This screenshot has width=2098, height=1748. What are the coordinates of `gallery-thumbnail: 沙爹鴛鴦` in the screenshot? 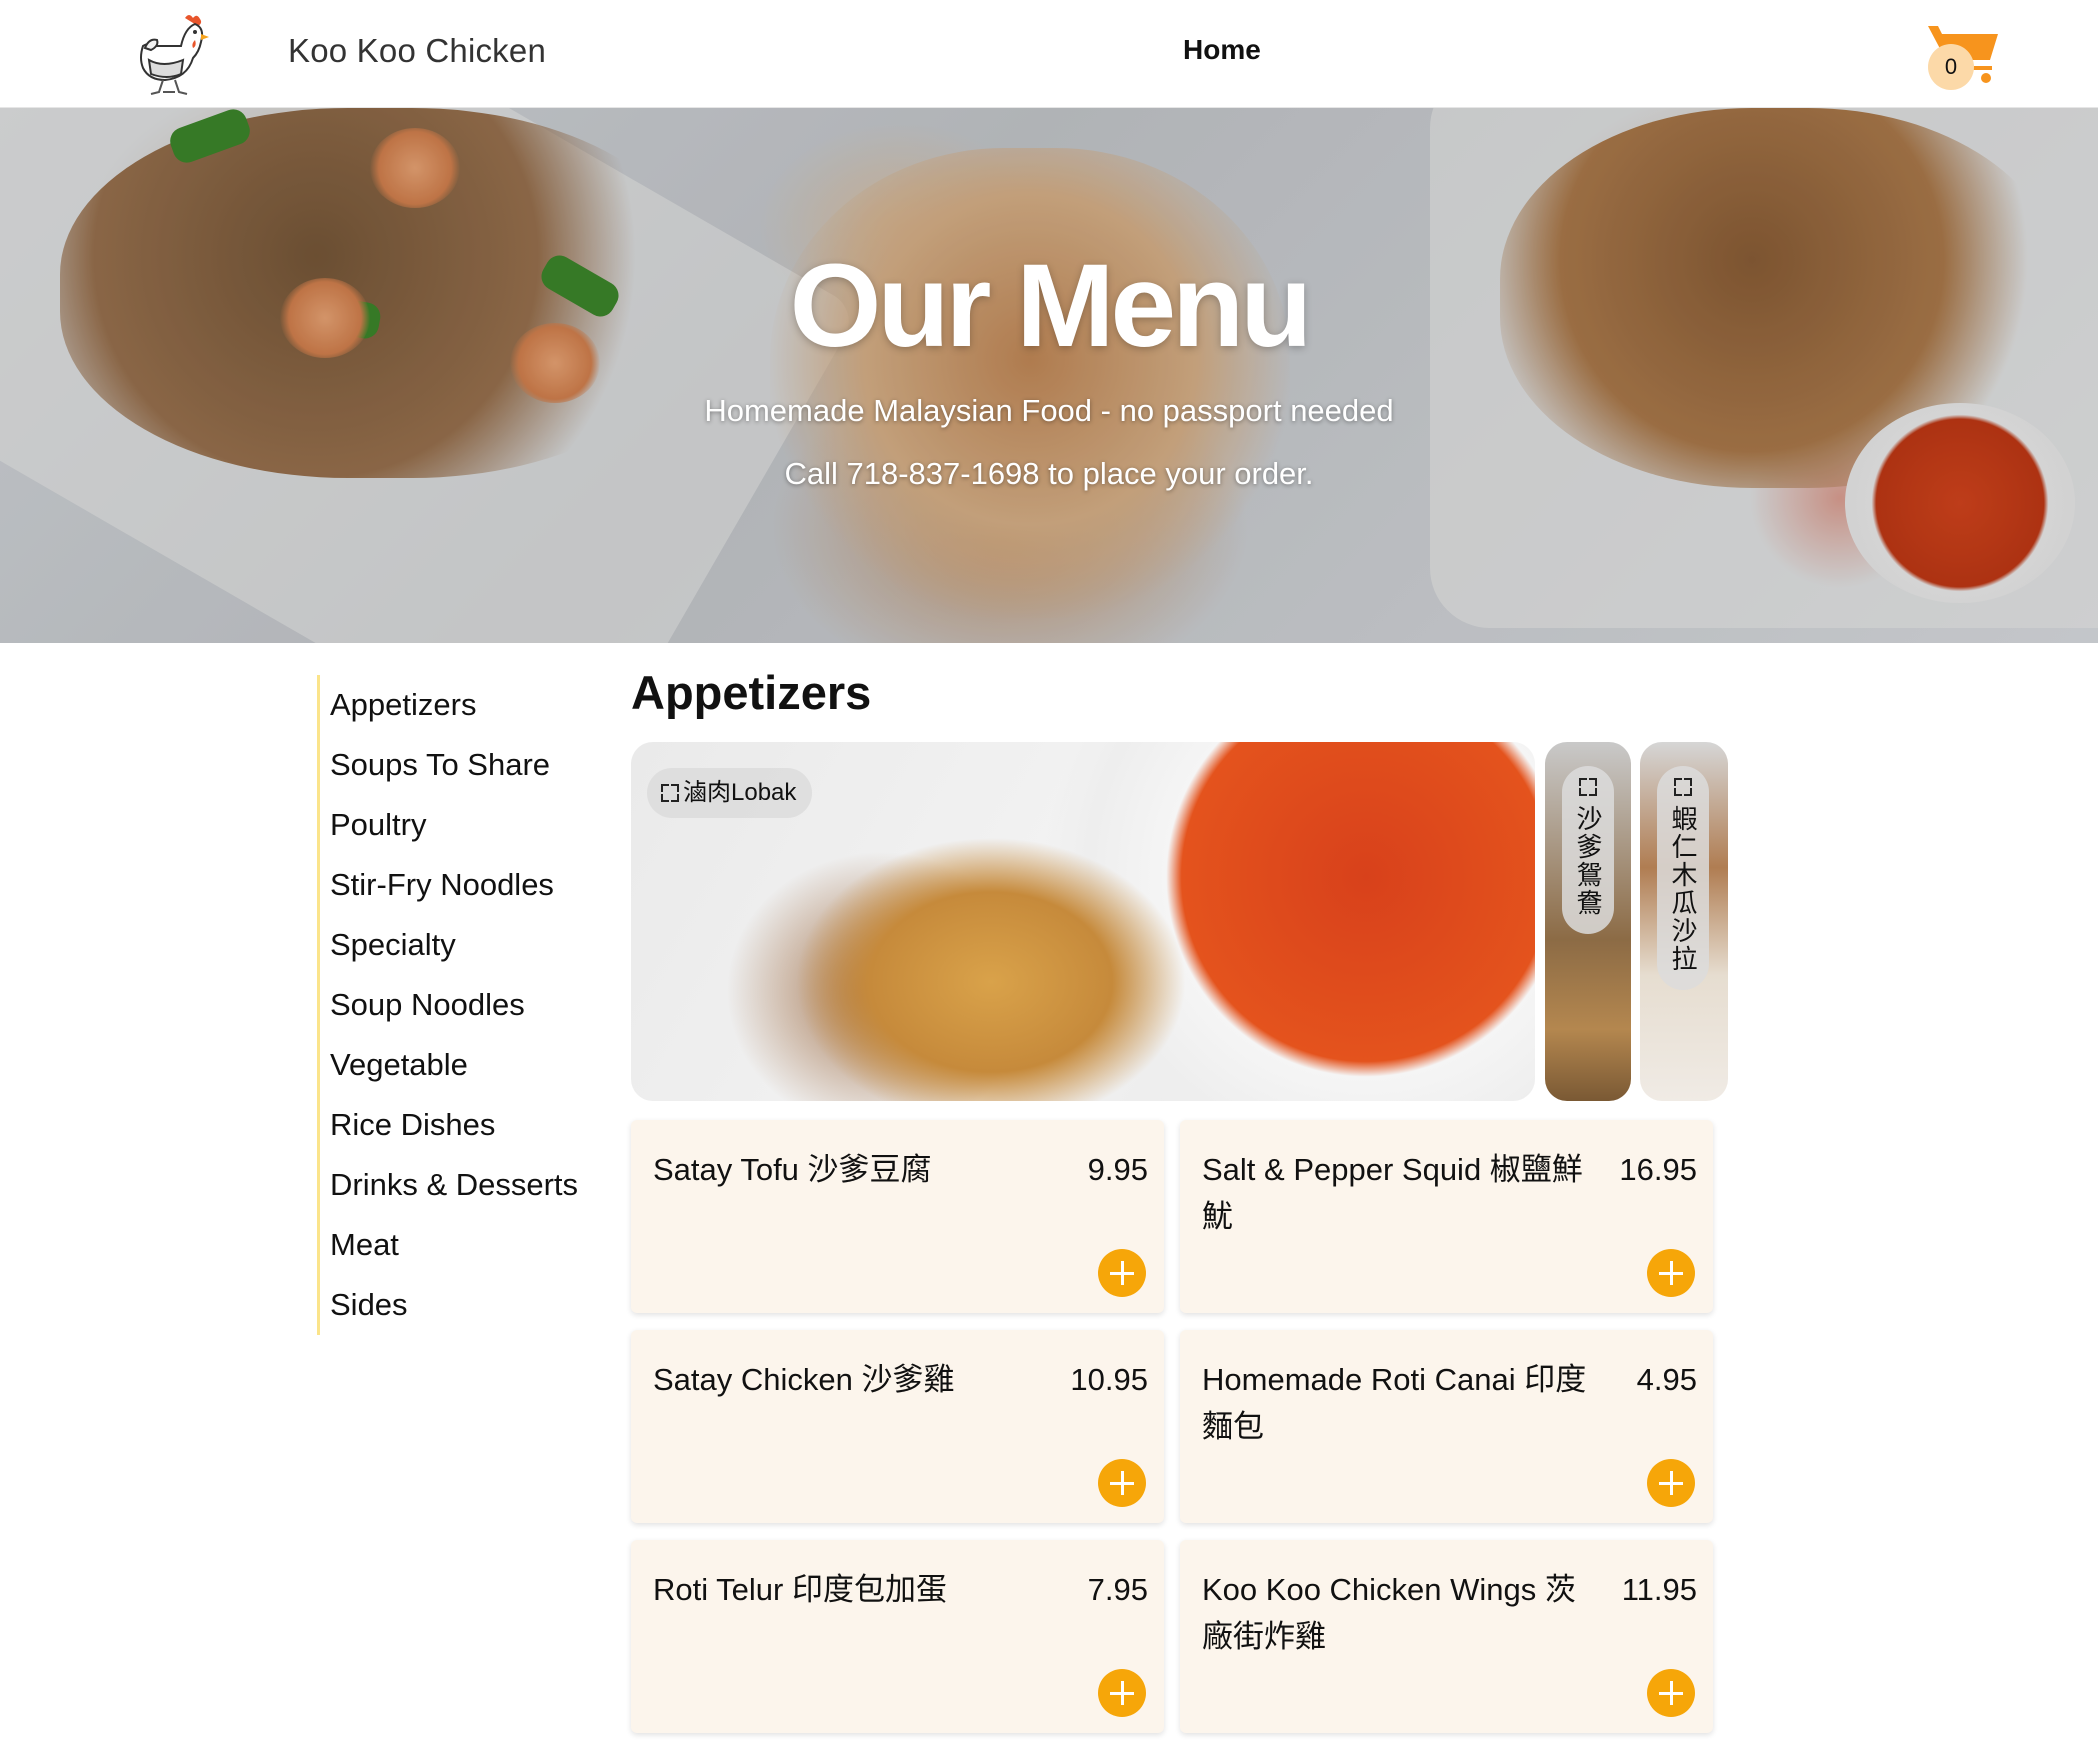 It's located at (1588, 921).